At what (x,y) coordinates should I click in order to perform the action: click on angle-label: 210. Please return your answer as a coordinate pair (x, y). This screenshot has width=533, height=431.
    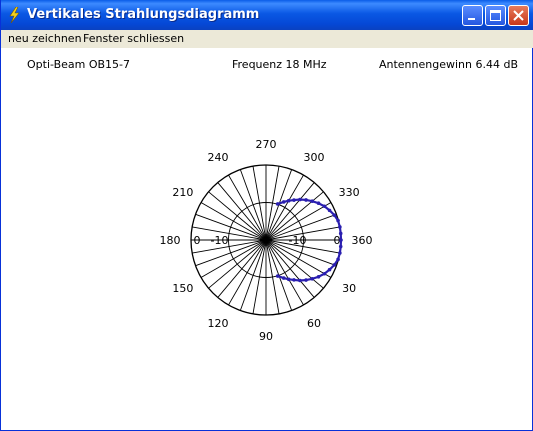
    Looking at the image, I should click on (182, 192).